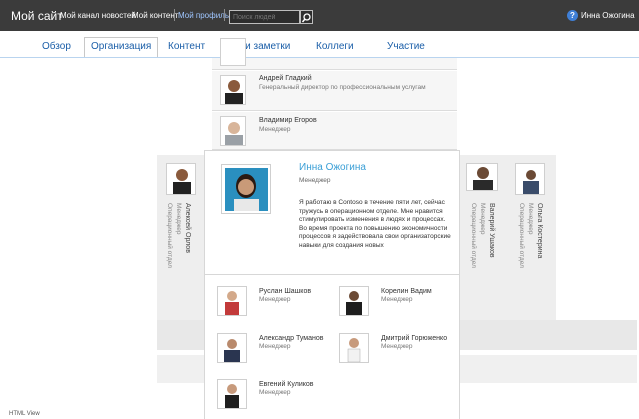 The image size is (639, 419). What do you see at coordinates (332, 167) in the screenshot?
I see `person-name: Инна Ожогина` at bounding box center [332, 167].